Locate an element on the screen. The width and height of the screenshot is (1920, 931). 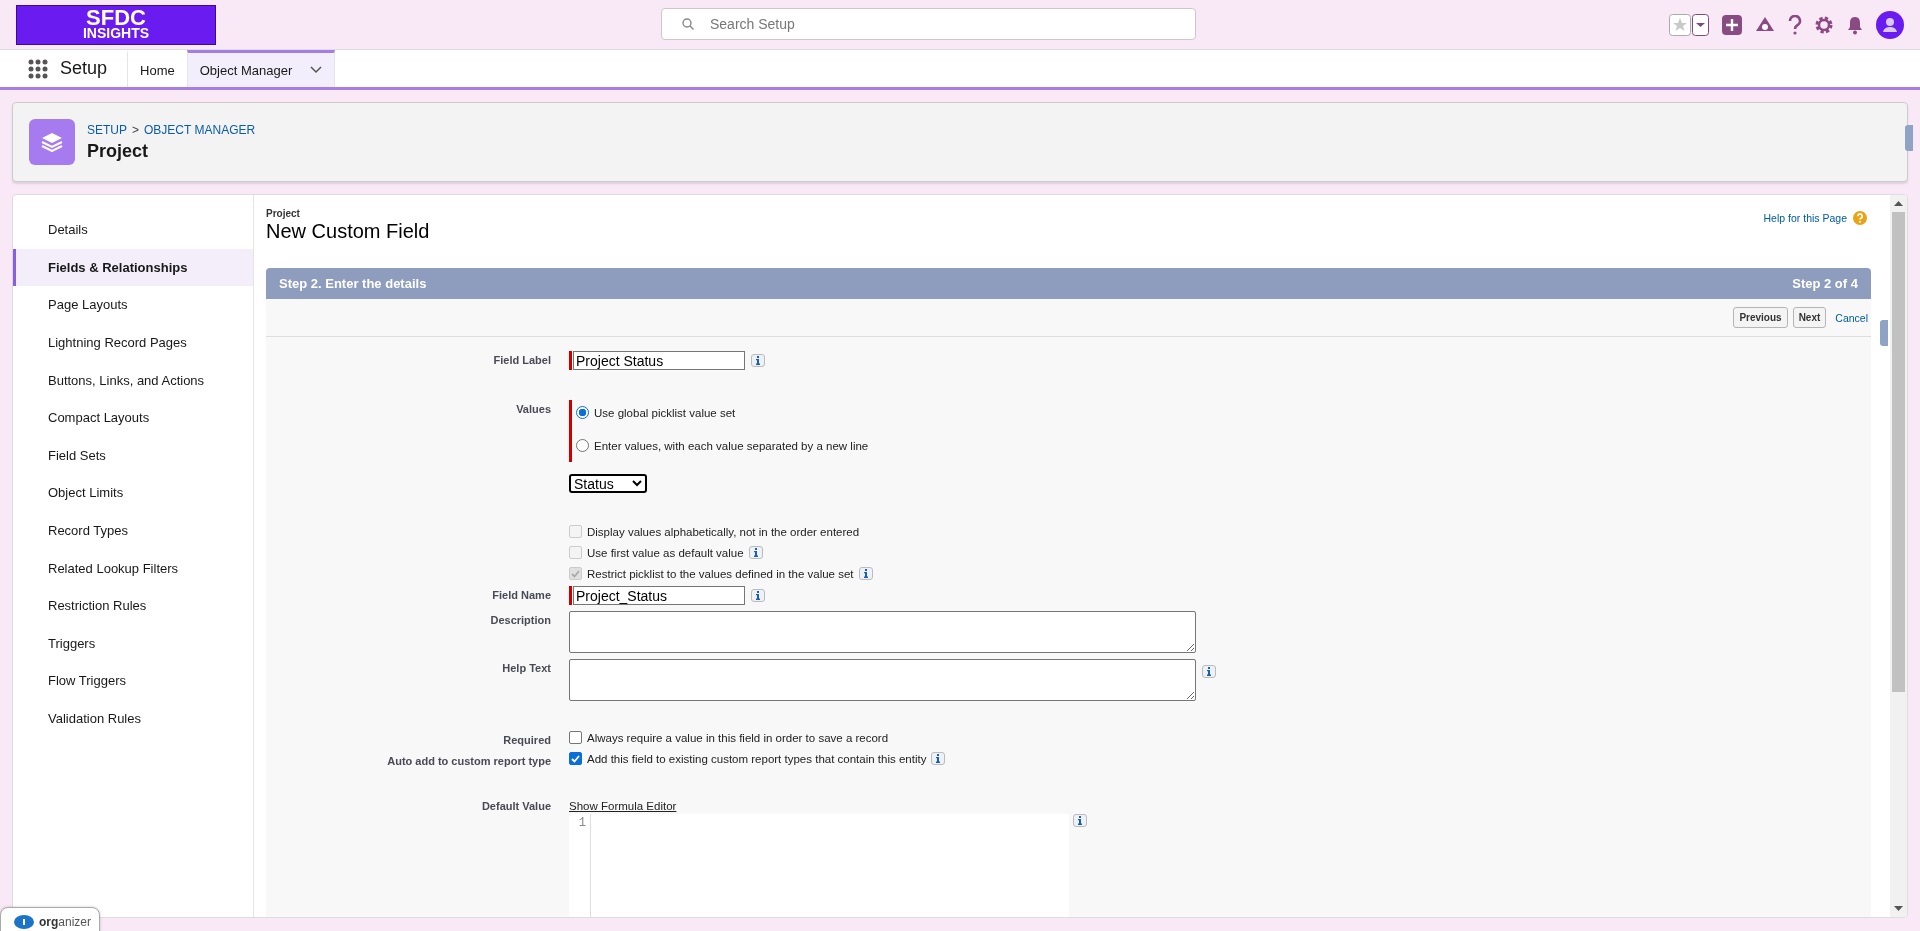
app-name: Setup is located at coordinates (84, 68).